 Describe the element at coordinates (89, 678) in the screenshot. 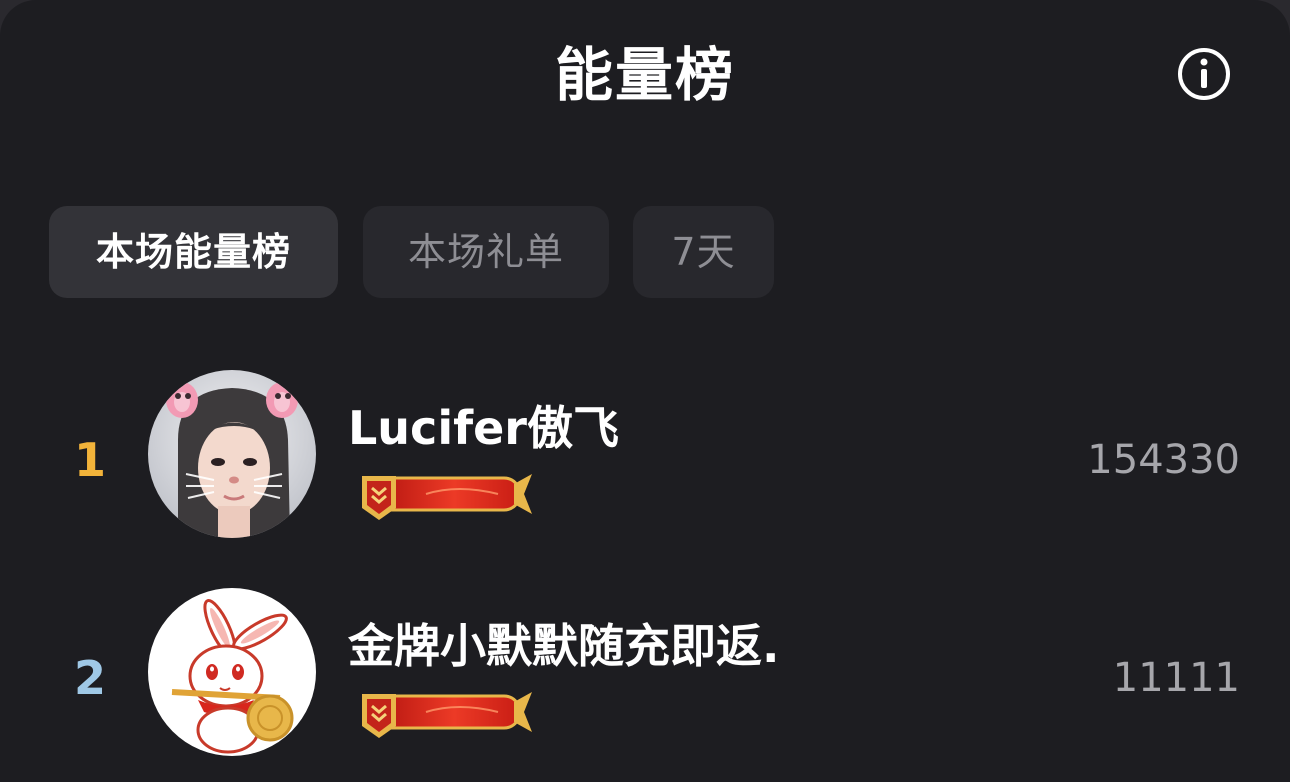

I see `rank-number: 2` at that location.